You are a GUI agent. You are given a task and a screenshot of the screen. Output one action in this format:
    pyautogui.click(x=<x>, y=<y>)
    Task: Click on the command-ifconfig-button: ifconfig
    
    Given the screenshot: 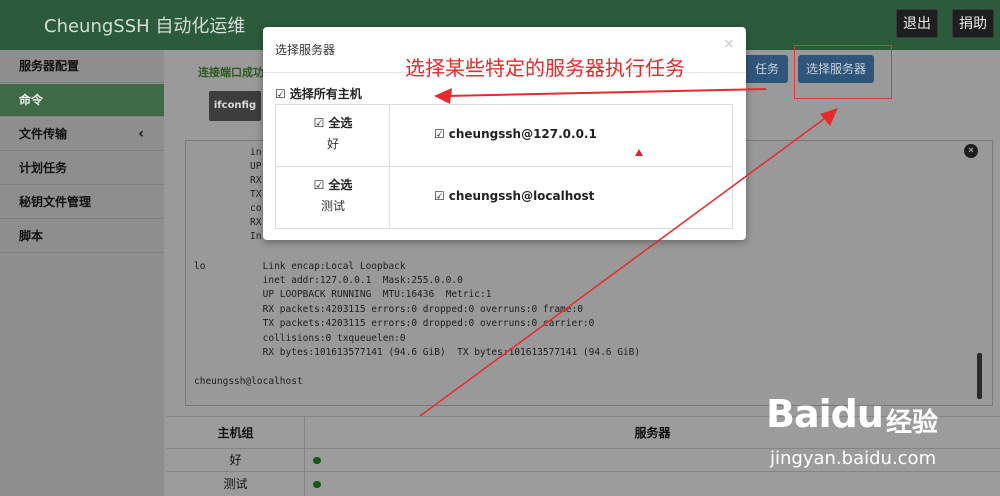 What is the action you would take?
    pyautogui.click(x=235, y=106)
    